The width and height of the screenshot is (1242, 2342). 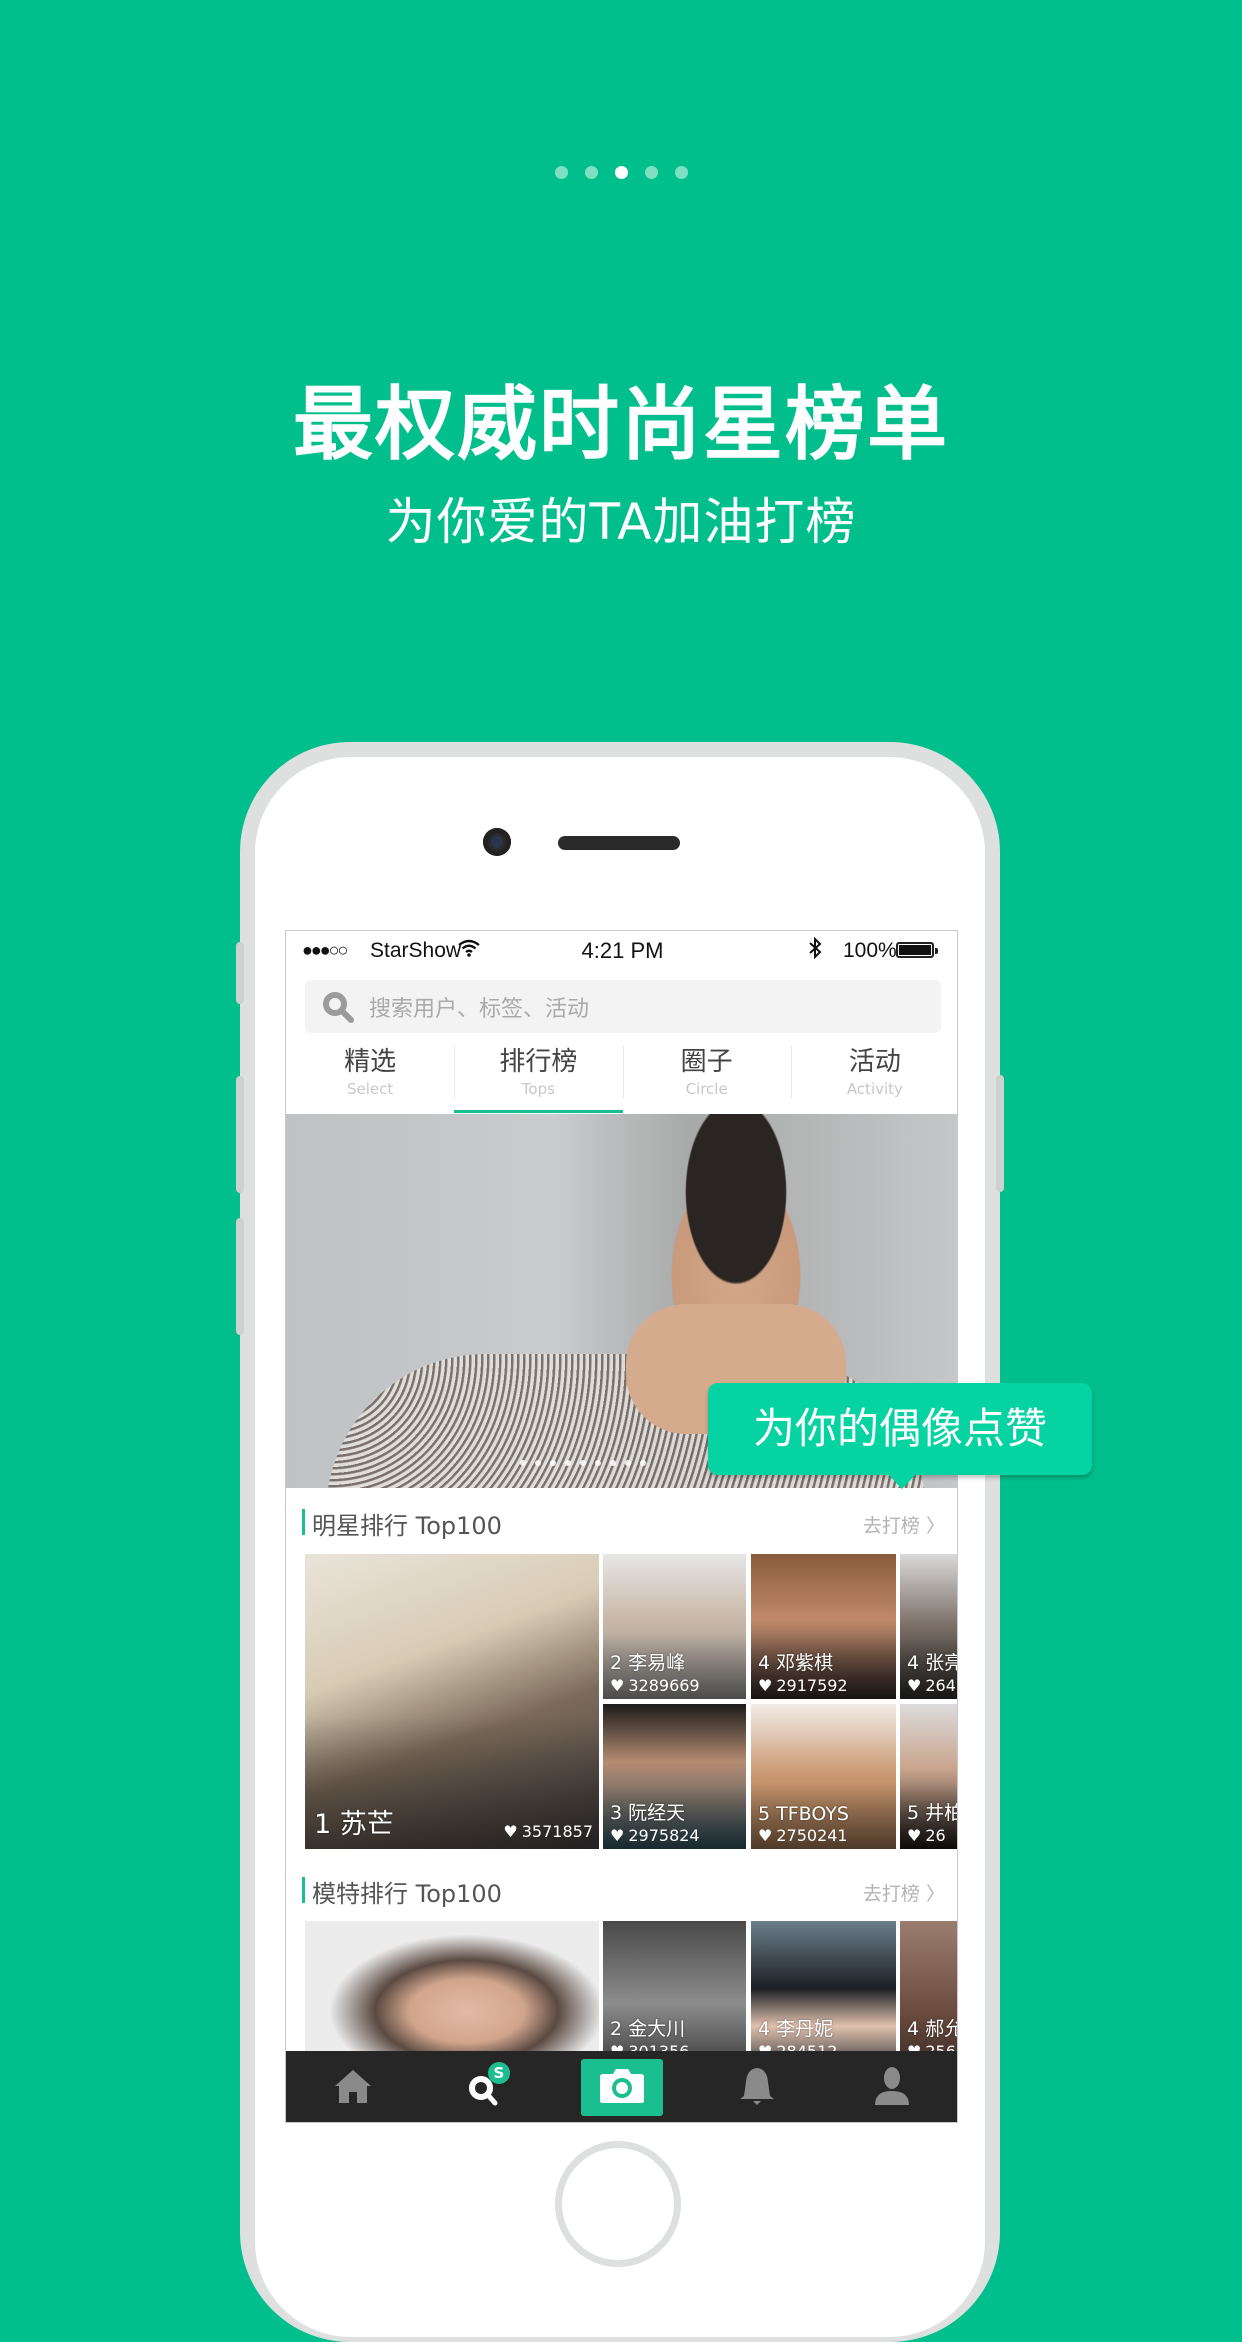 I want to click on phone-mute-switch, so click(x=240, y=973).